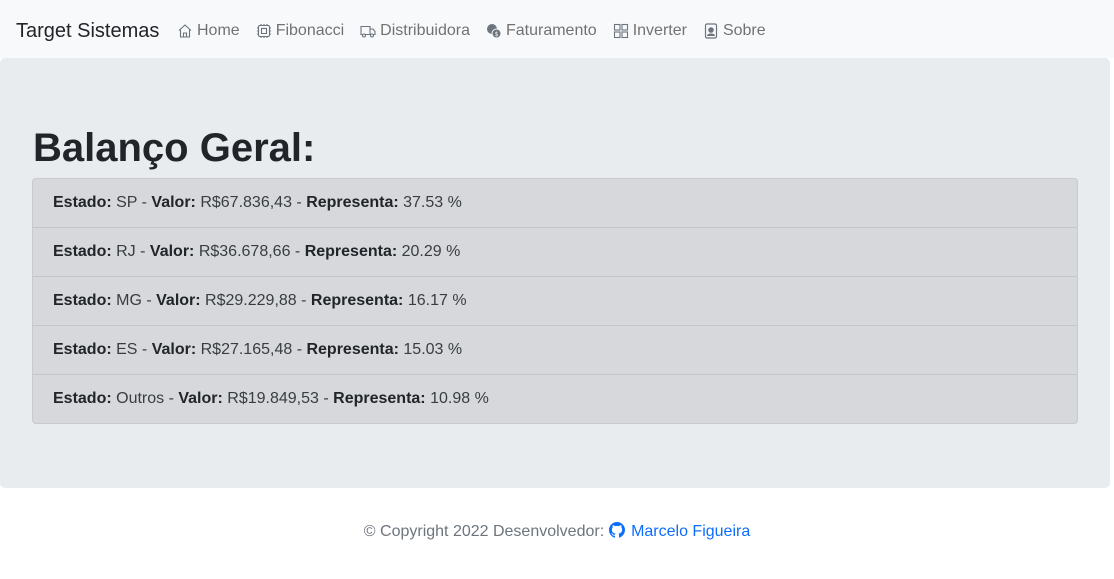  What do you see at coordinates (432, 202) in the screenshot?
I see `representa-value: 37.53 %` at bounding box center [432, 202].